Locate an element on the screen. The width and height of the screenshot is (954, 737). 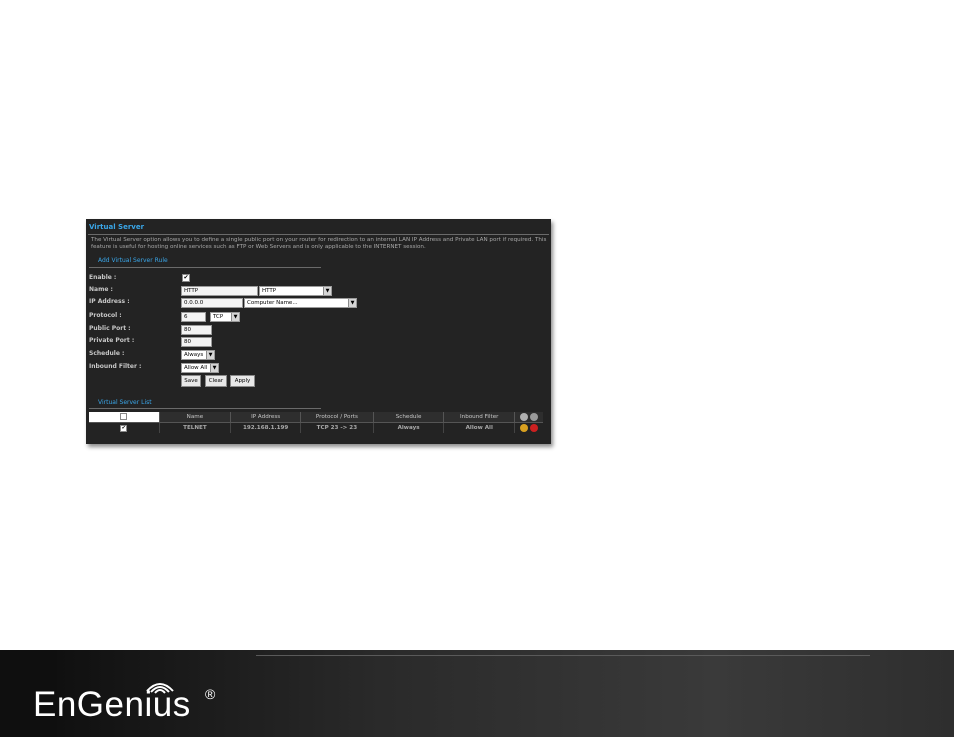
col-header-ip: IP Address is located at coordinates (266, 417).